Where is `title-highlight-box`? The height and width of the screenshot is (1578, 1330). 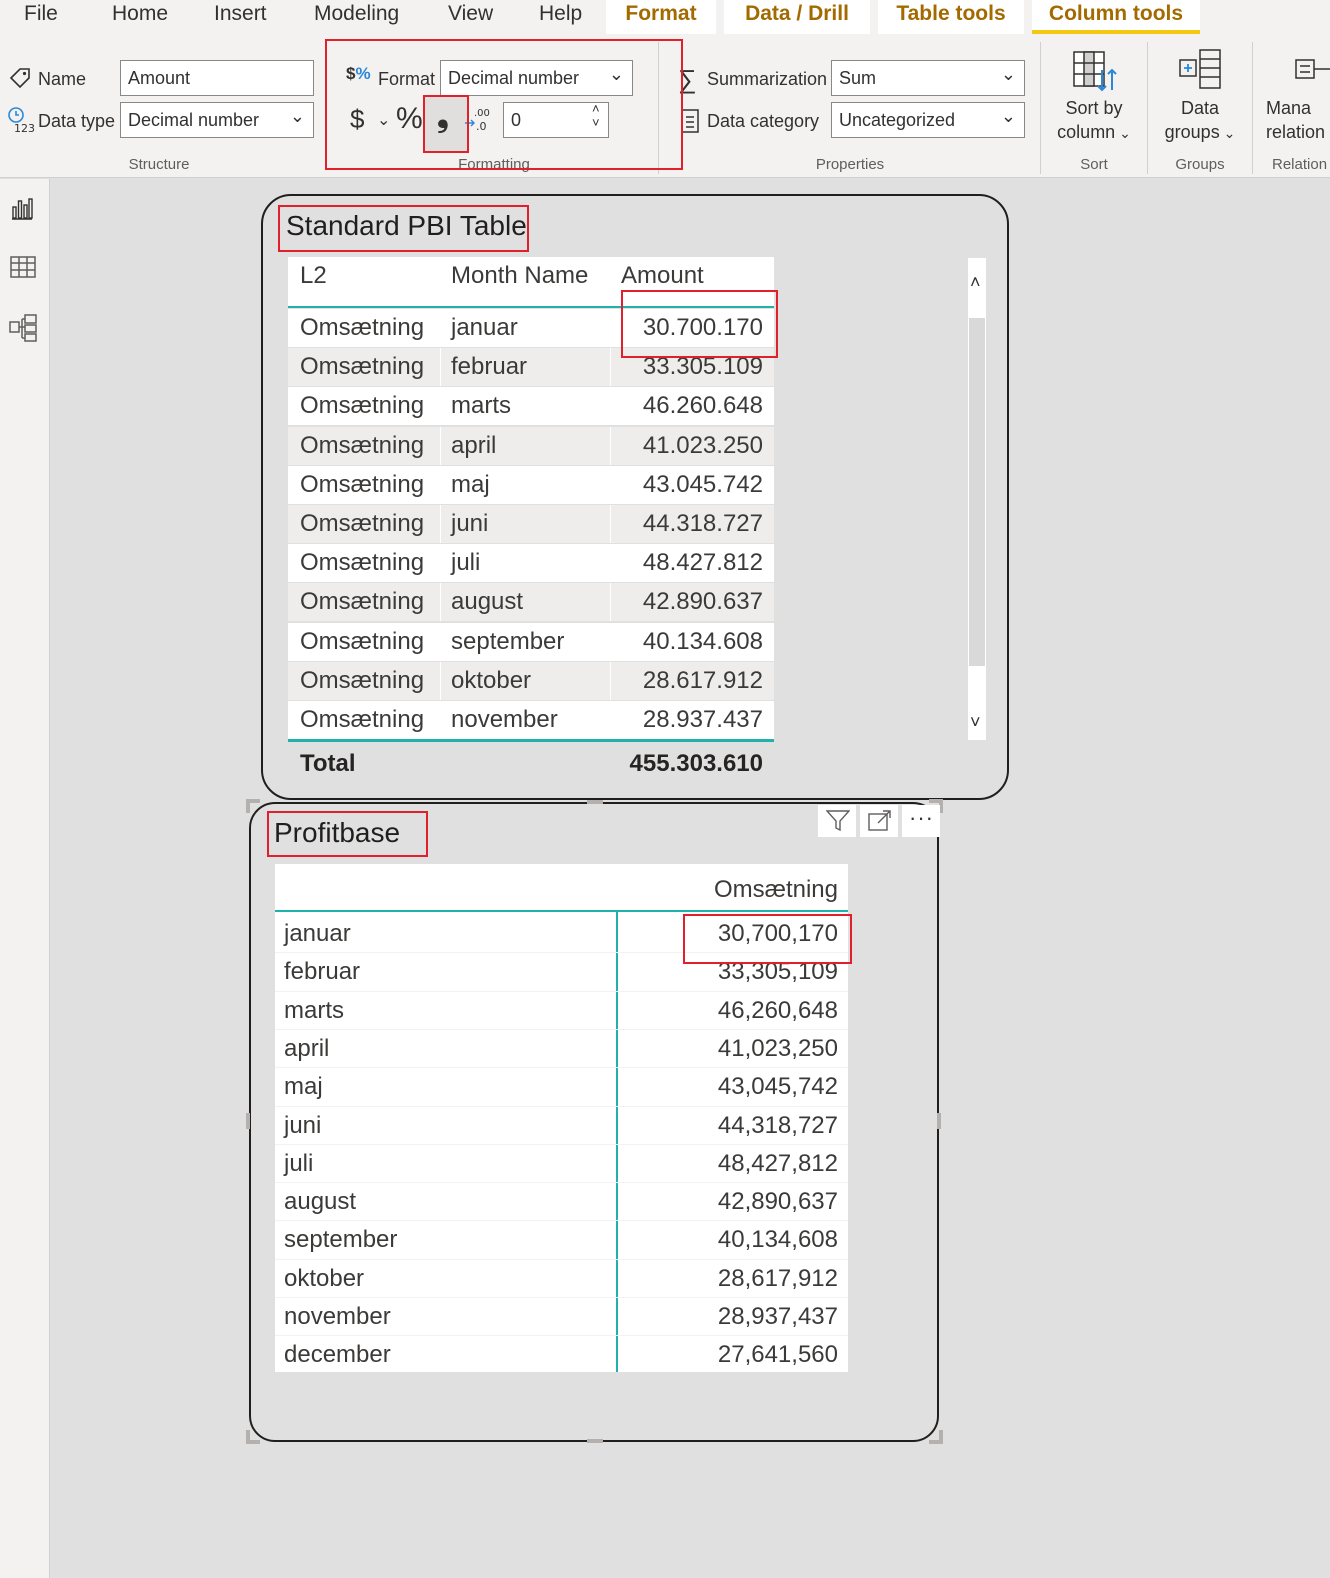 title-highlight-box is located at coordinates (403, 228).